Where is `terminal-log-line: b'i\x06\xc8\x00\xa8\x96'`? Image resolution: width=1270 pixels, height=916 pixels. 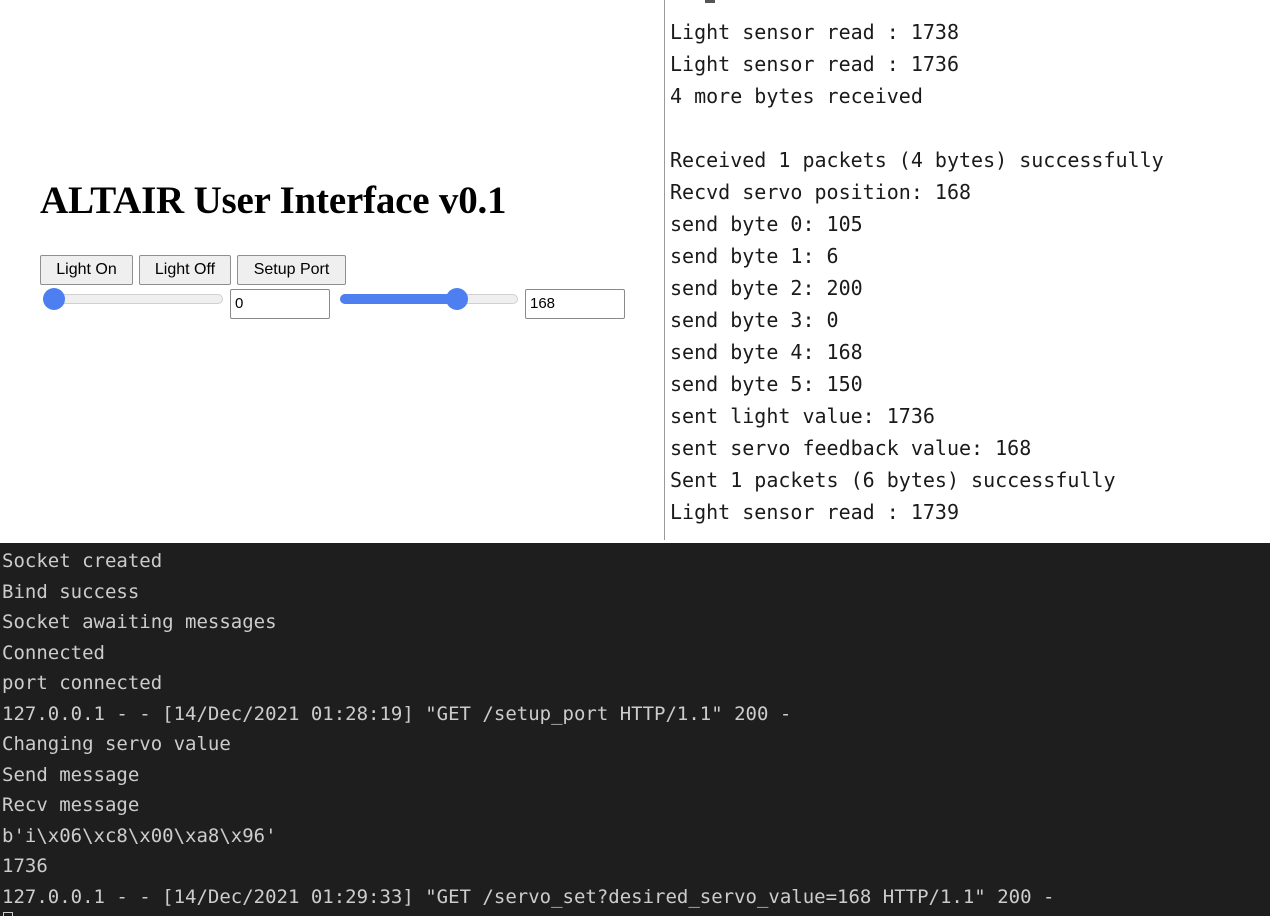
terminal-log-line: b'i\x06\xc8\x00\xa8\x96' is located at coordinates (139, 835).